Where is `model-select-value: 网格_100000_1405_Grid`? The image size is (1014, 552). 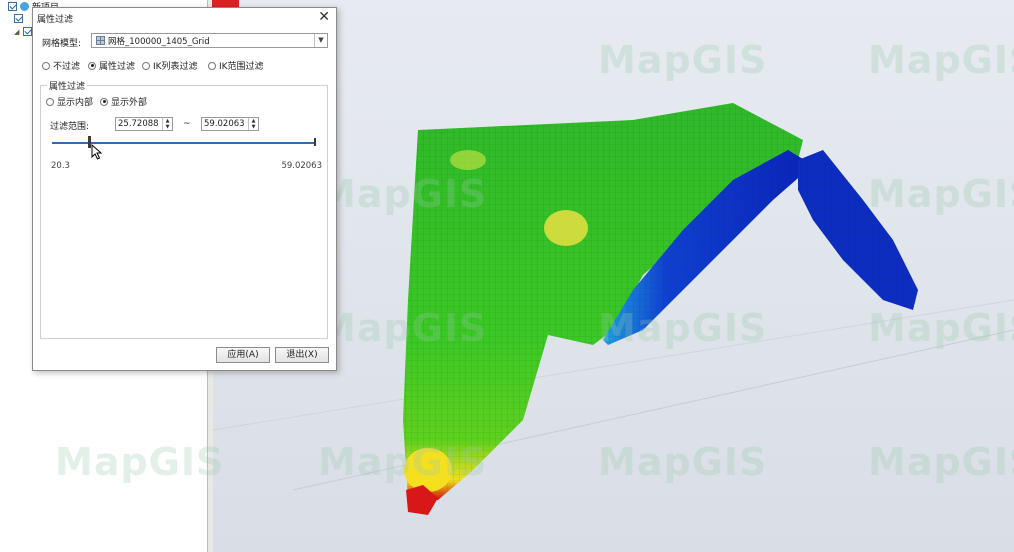
model-select-value: 网格_100000_1405_Grid is located at coordinates (159, 42).